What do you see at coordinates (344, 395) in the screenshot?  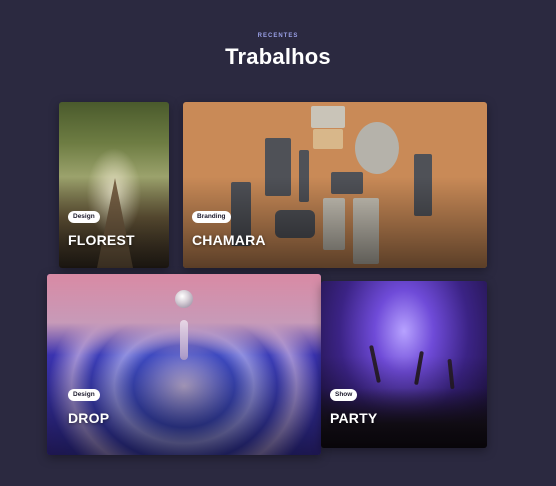 I see `category-badge: Show` at bounding box center [344, 395].